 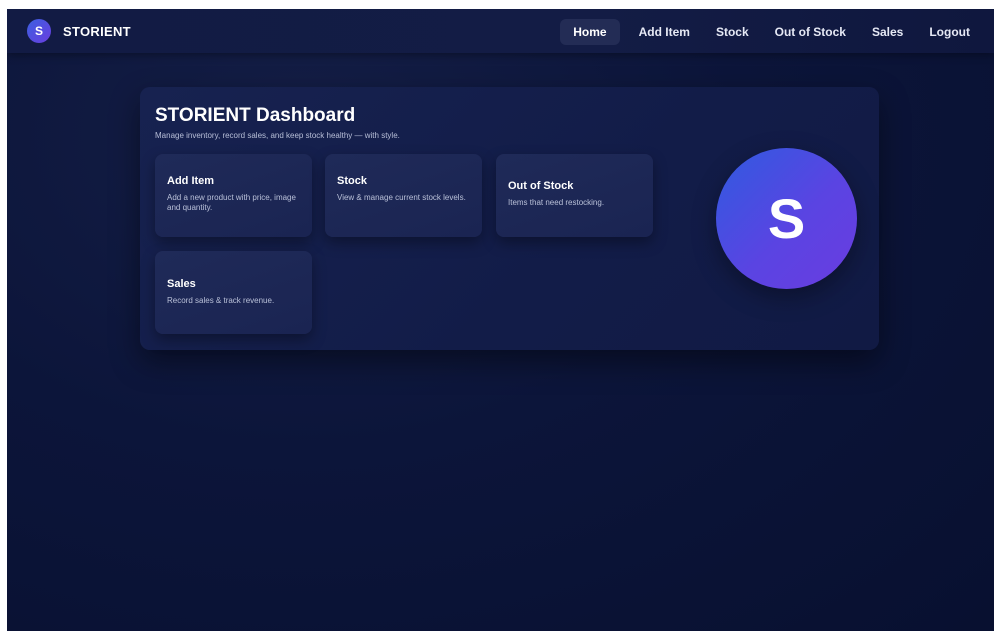 I want to click on brand-avatar: S, so click(x=786, y=218).